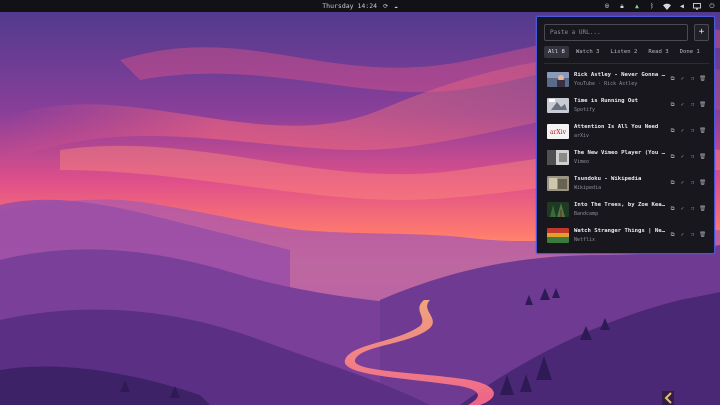  Describe the element at coordinates (582, 162) in the screenshot. I see `item-subtitle: Vimeo` at that location.